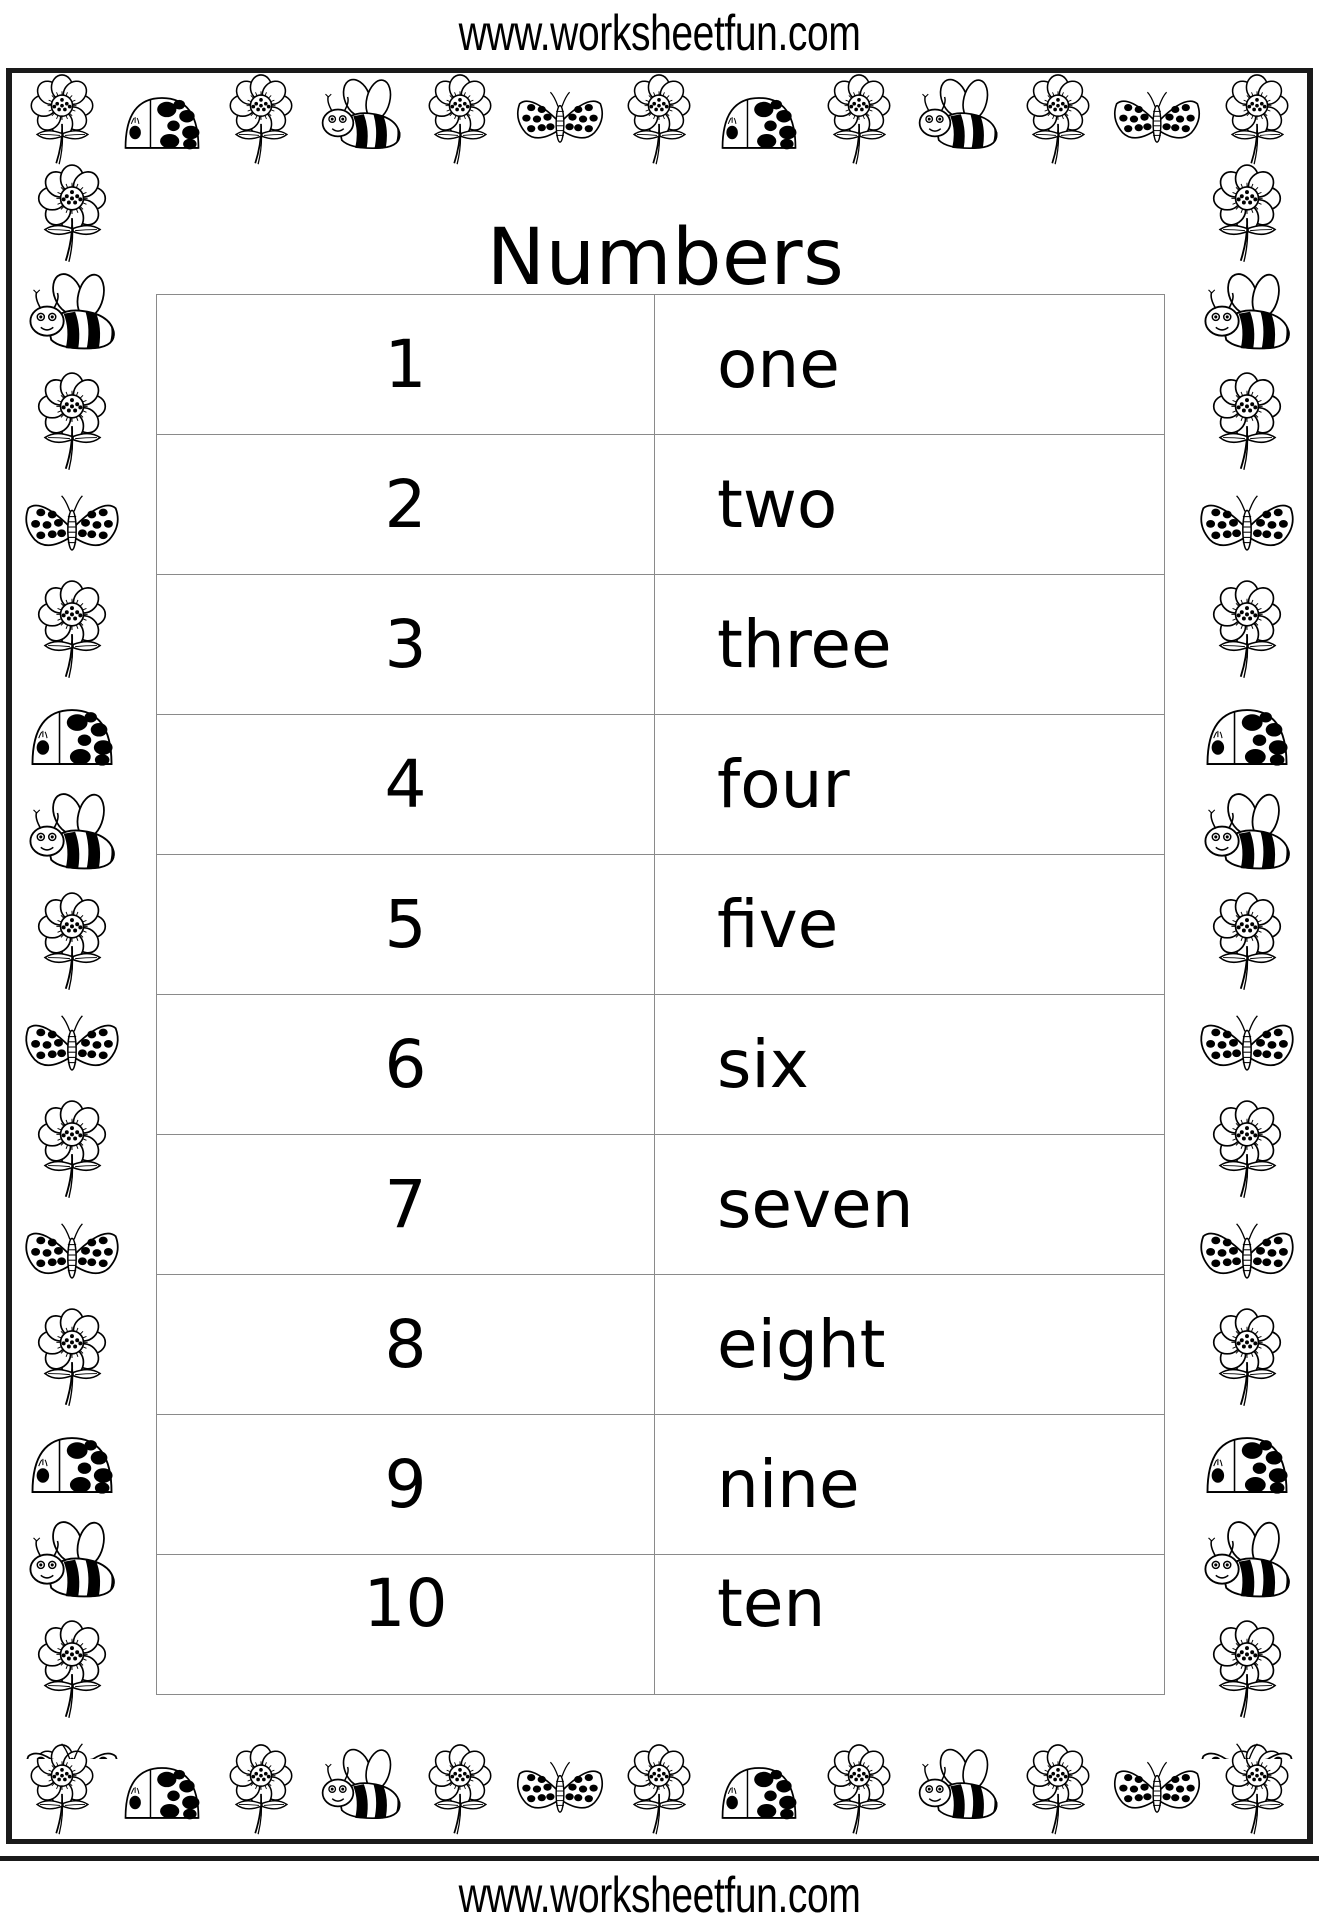 This screenshot has height=1932, width=1319. I want to click on number-digit-cell: 3, so click(405, 644).